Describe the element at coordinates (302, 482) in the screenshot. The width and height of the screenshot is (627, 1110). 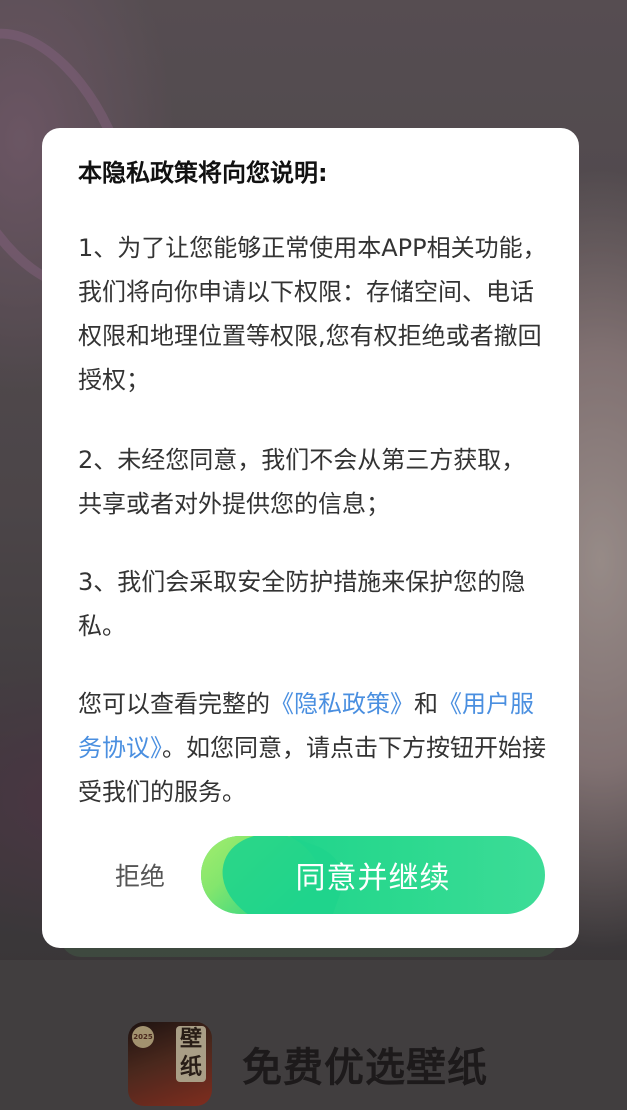
I see `policy-paragraph-sharing: 2、未经您同意，我们不会从第三方获取，共享或者对外提供您的信息；` at that location.